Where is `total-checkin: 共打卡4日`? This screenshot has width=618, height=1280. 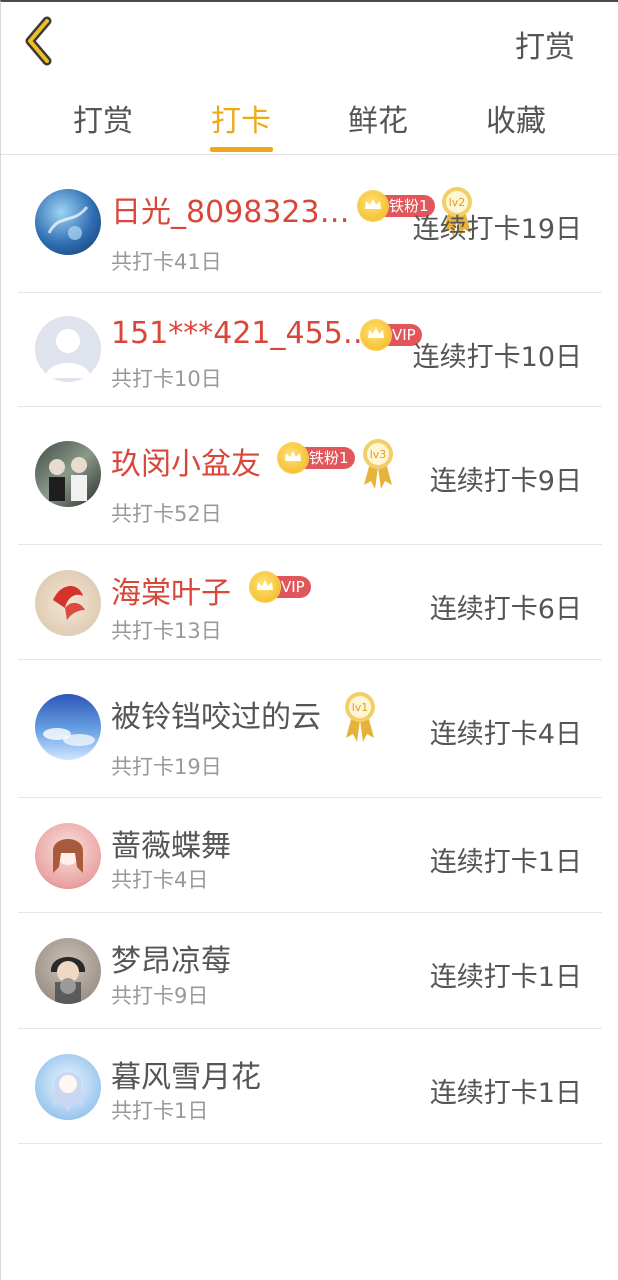 total-checkin: 共打卡4日 is located at coordinates (160, 880).